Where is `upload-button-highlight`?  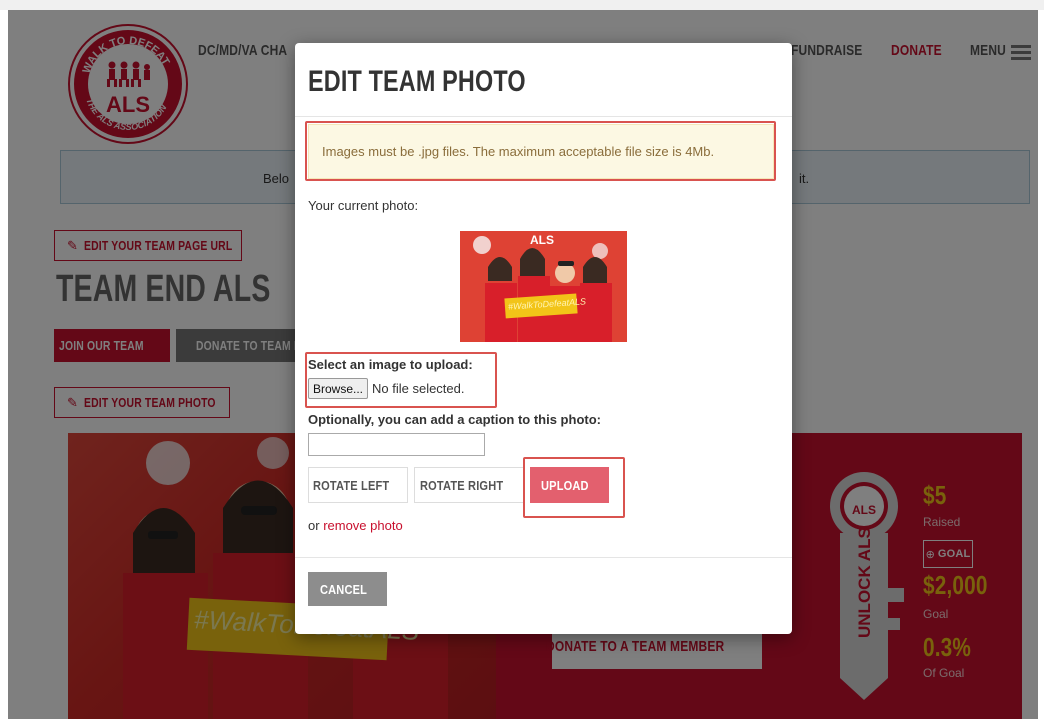 upload-button-highlight is located at coordinates (574, 487).